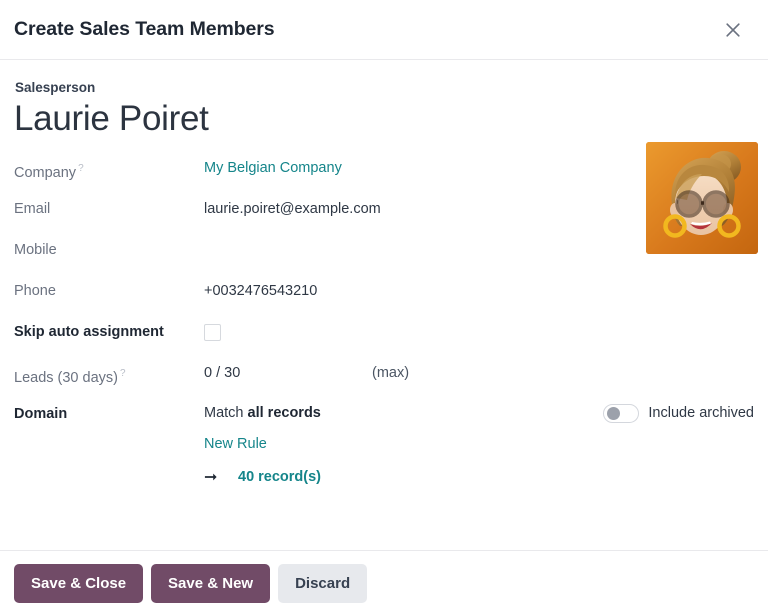  Describe the element at coordinates (35, 249) in the screenshot. I see `field-label-mobile: Mobile` at that location.